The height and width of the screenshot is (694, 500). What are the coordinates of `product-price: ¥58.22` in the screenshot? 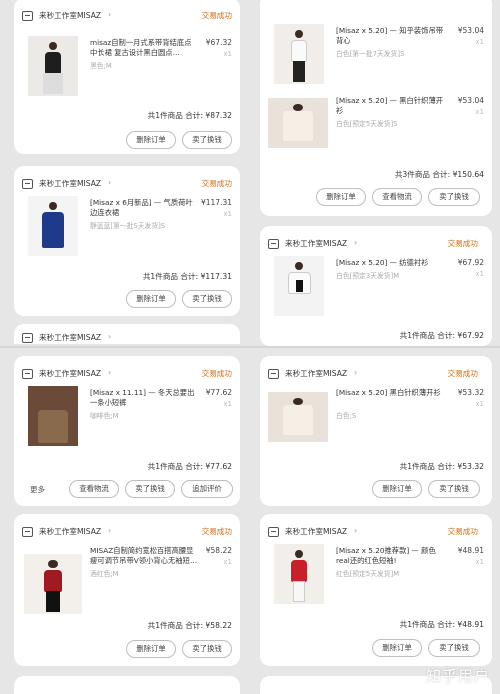 It's located at (218, 550).